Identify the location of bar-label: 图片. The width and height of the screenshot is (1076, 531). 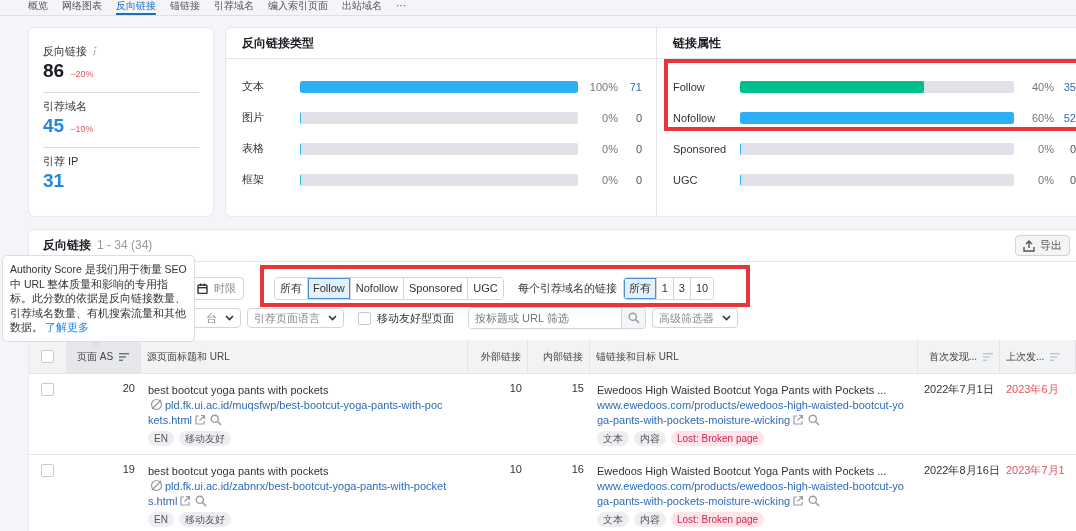
(253, 117).